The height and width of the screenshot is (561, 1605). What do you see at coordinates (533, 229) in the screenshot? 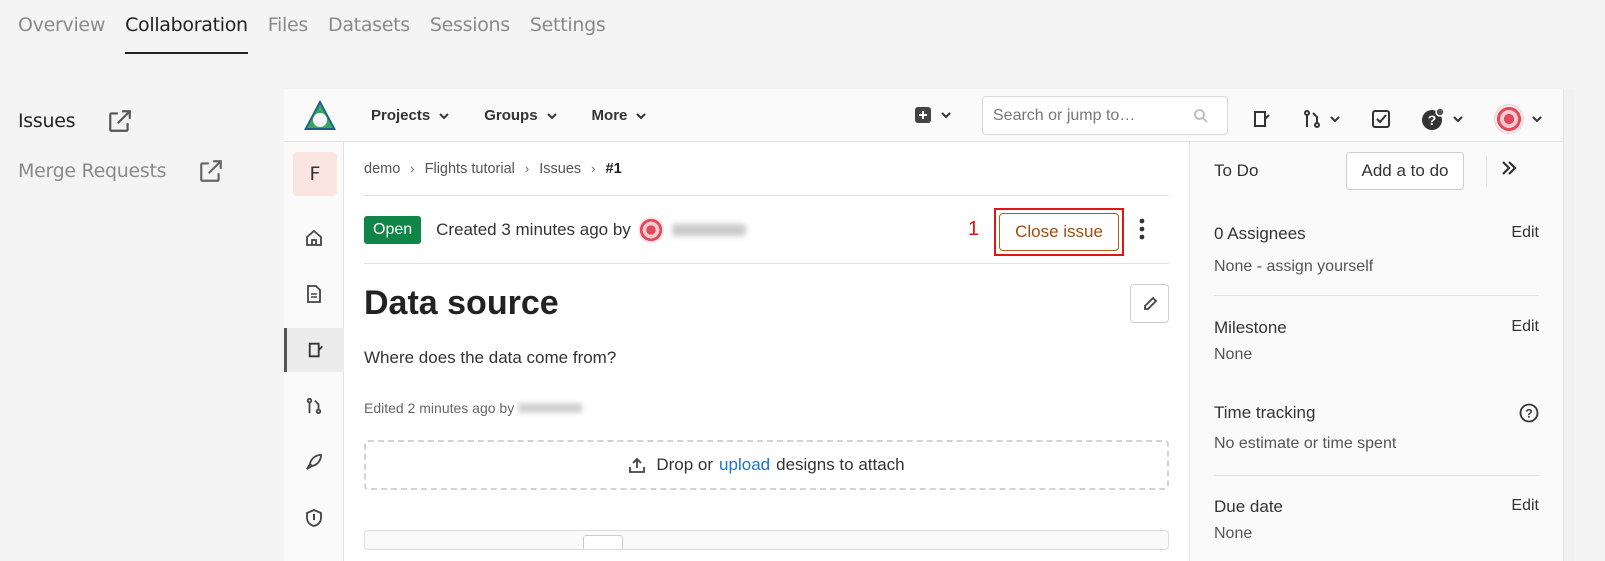
I see `created-text: Created 3 minutes ago by` at bounding box center [533, 229].